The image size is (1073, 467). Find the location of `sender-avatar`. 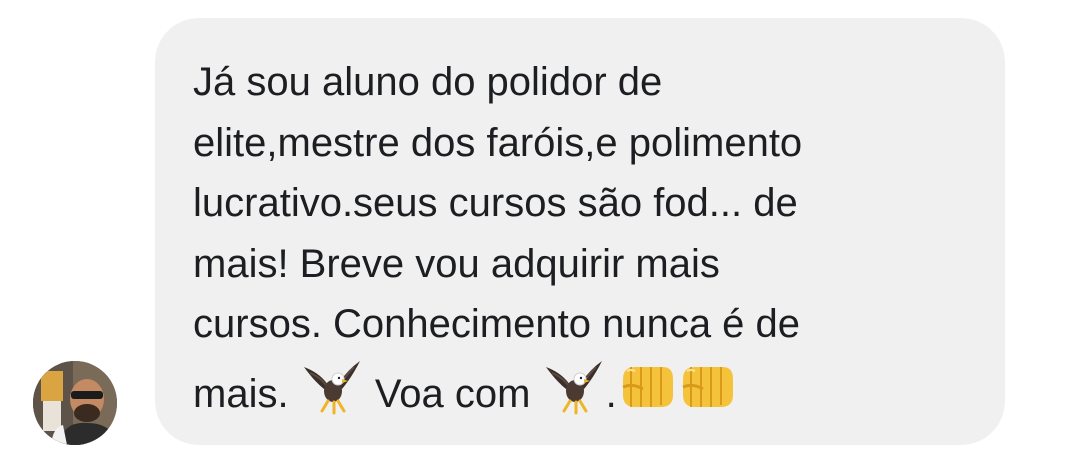

sender-avatar is located at coordinates (75, 403).